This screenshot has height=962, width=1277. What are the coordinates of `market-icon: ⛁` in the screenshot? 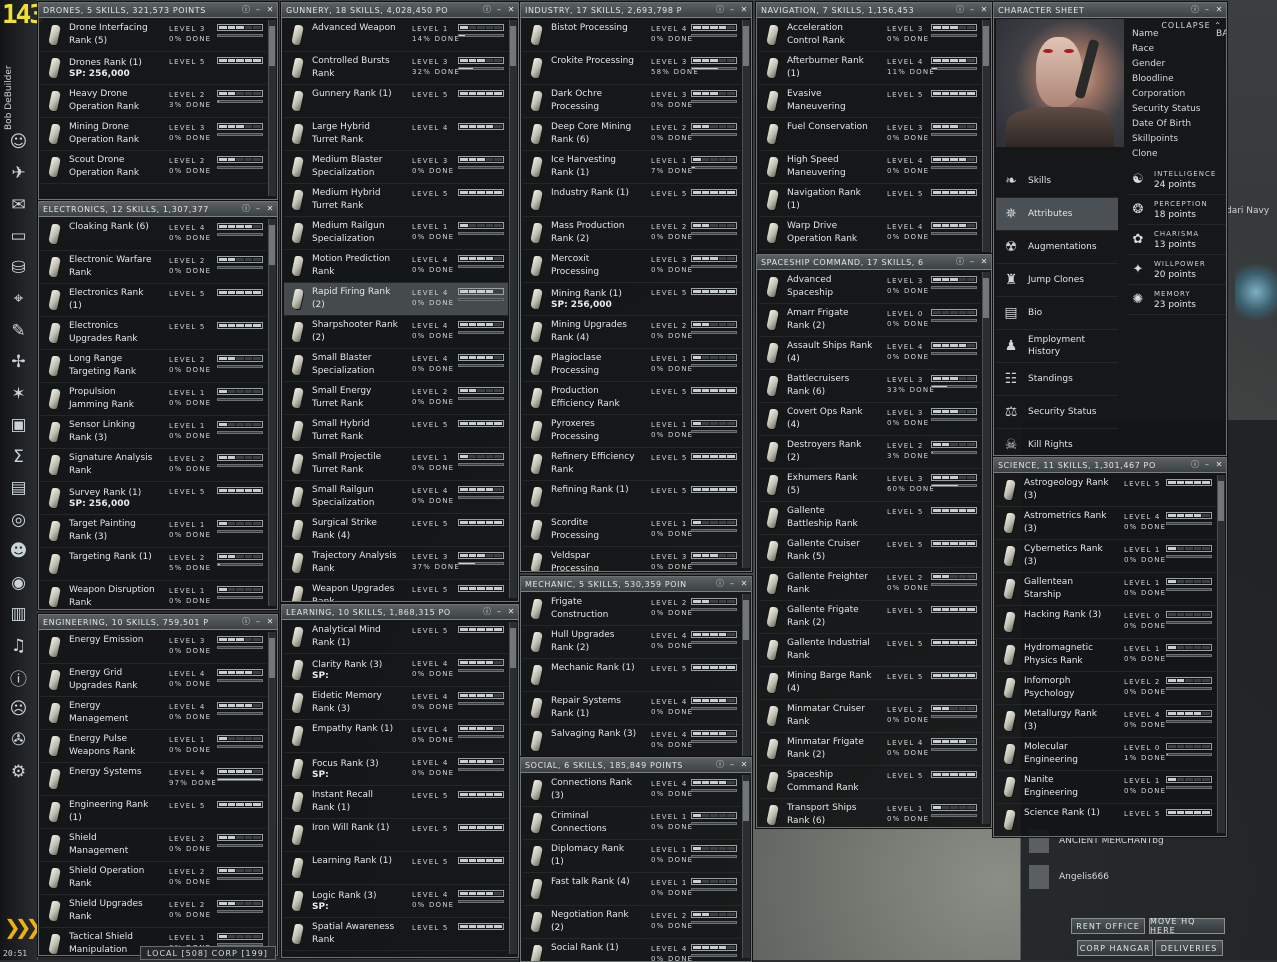 It's located at (18, 267).